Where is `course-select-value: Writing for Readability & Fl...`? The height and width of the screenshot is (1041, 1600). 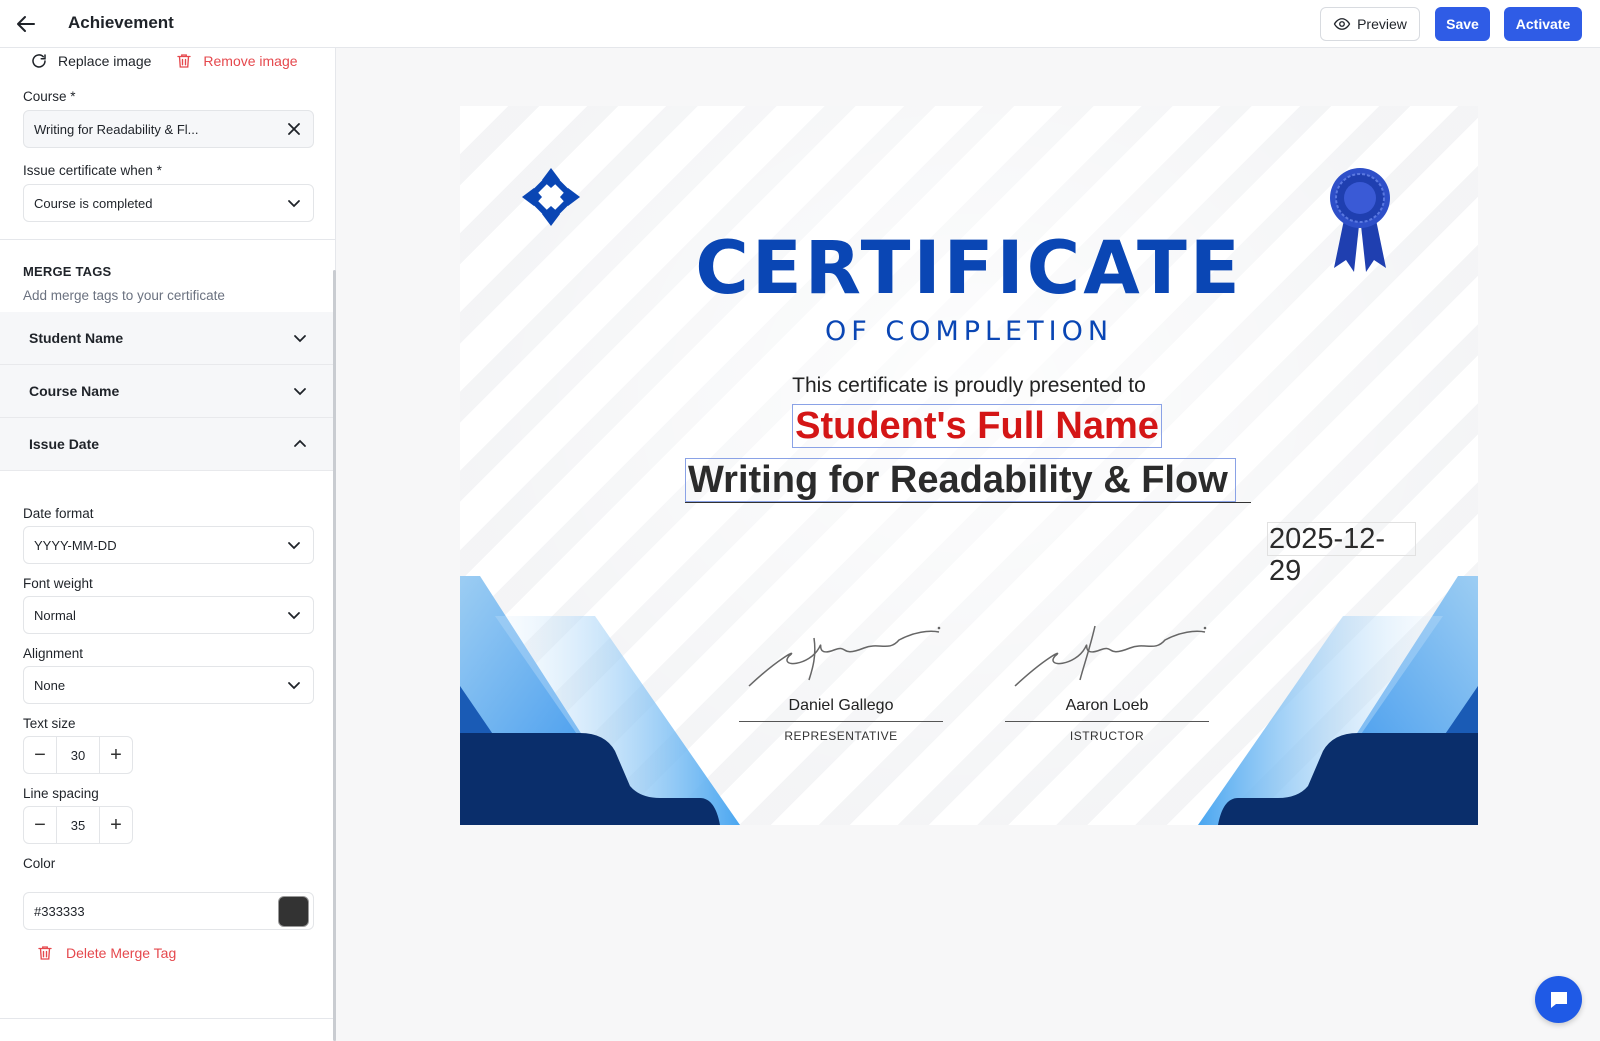
course-select-value: Writing for Readability & Fl... is located at coordinates (116, 129).